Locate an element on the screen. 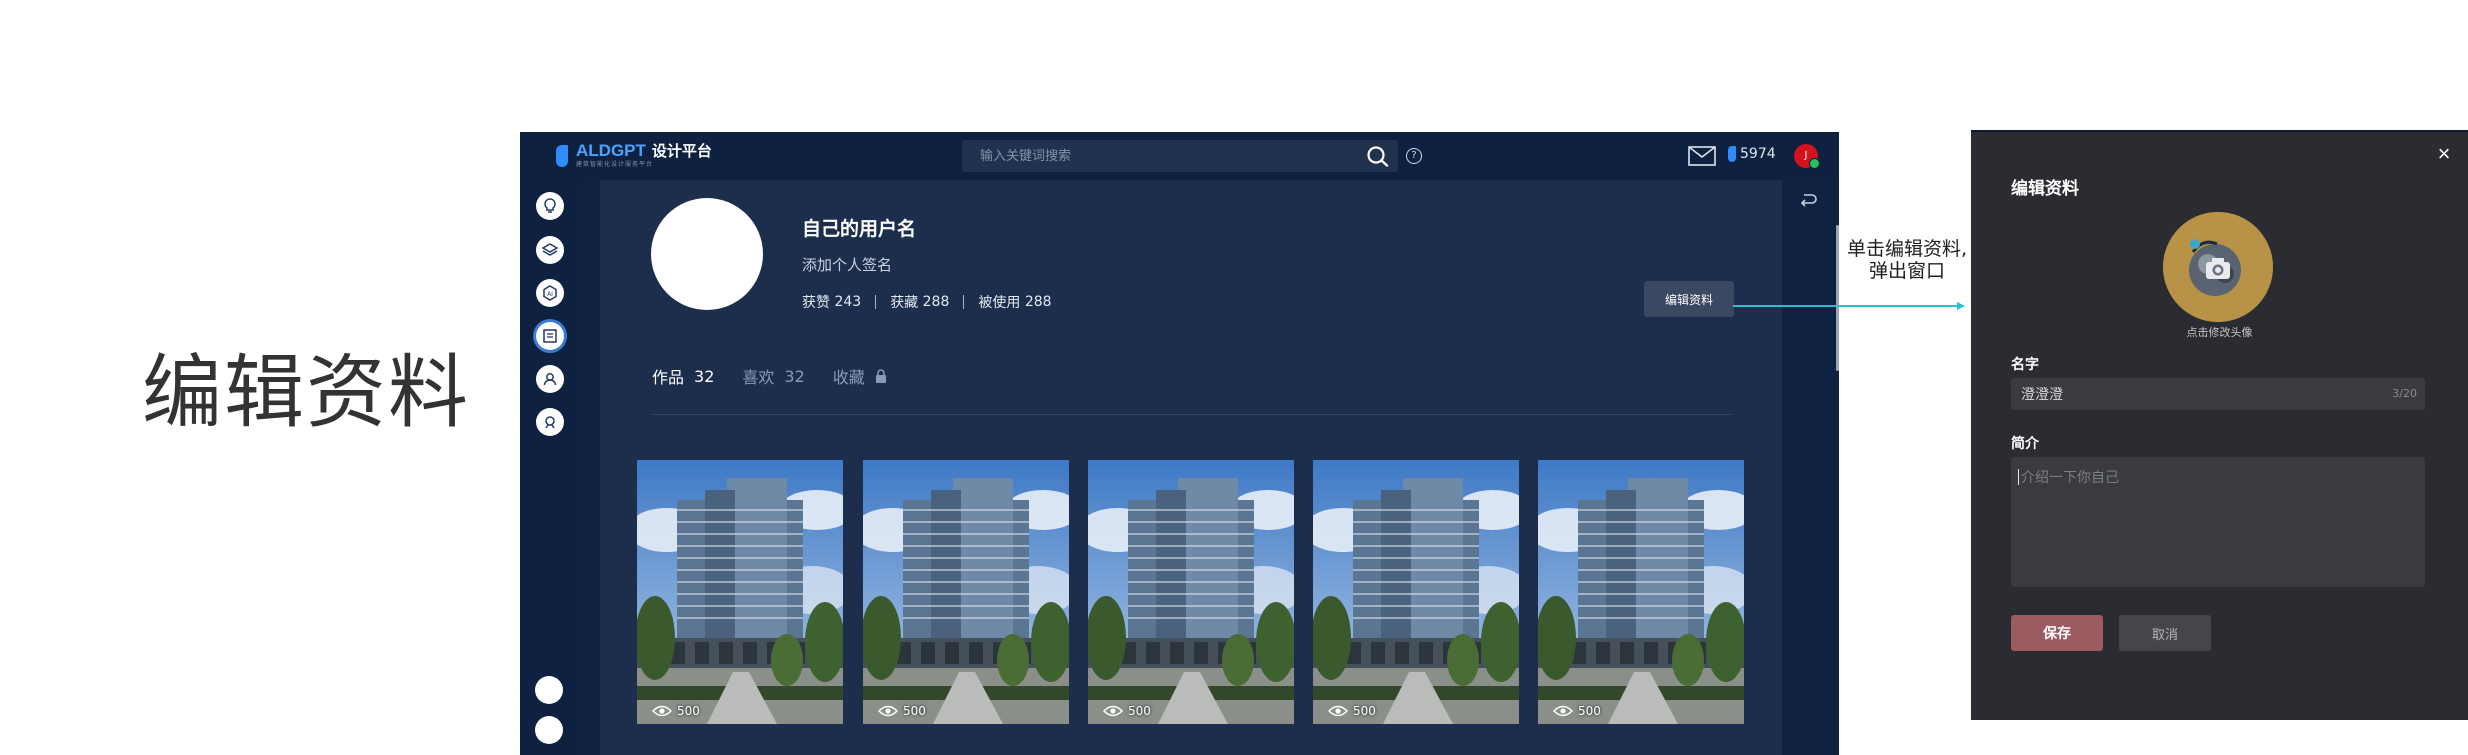 The image size is (2468, 755). help-icon: ? is located at coordinates (1414, 156).